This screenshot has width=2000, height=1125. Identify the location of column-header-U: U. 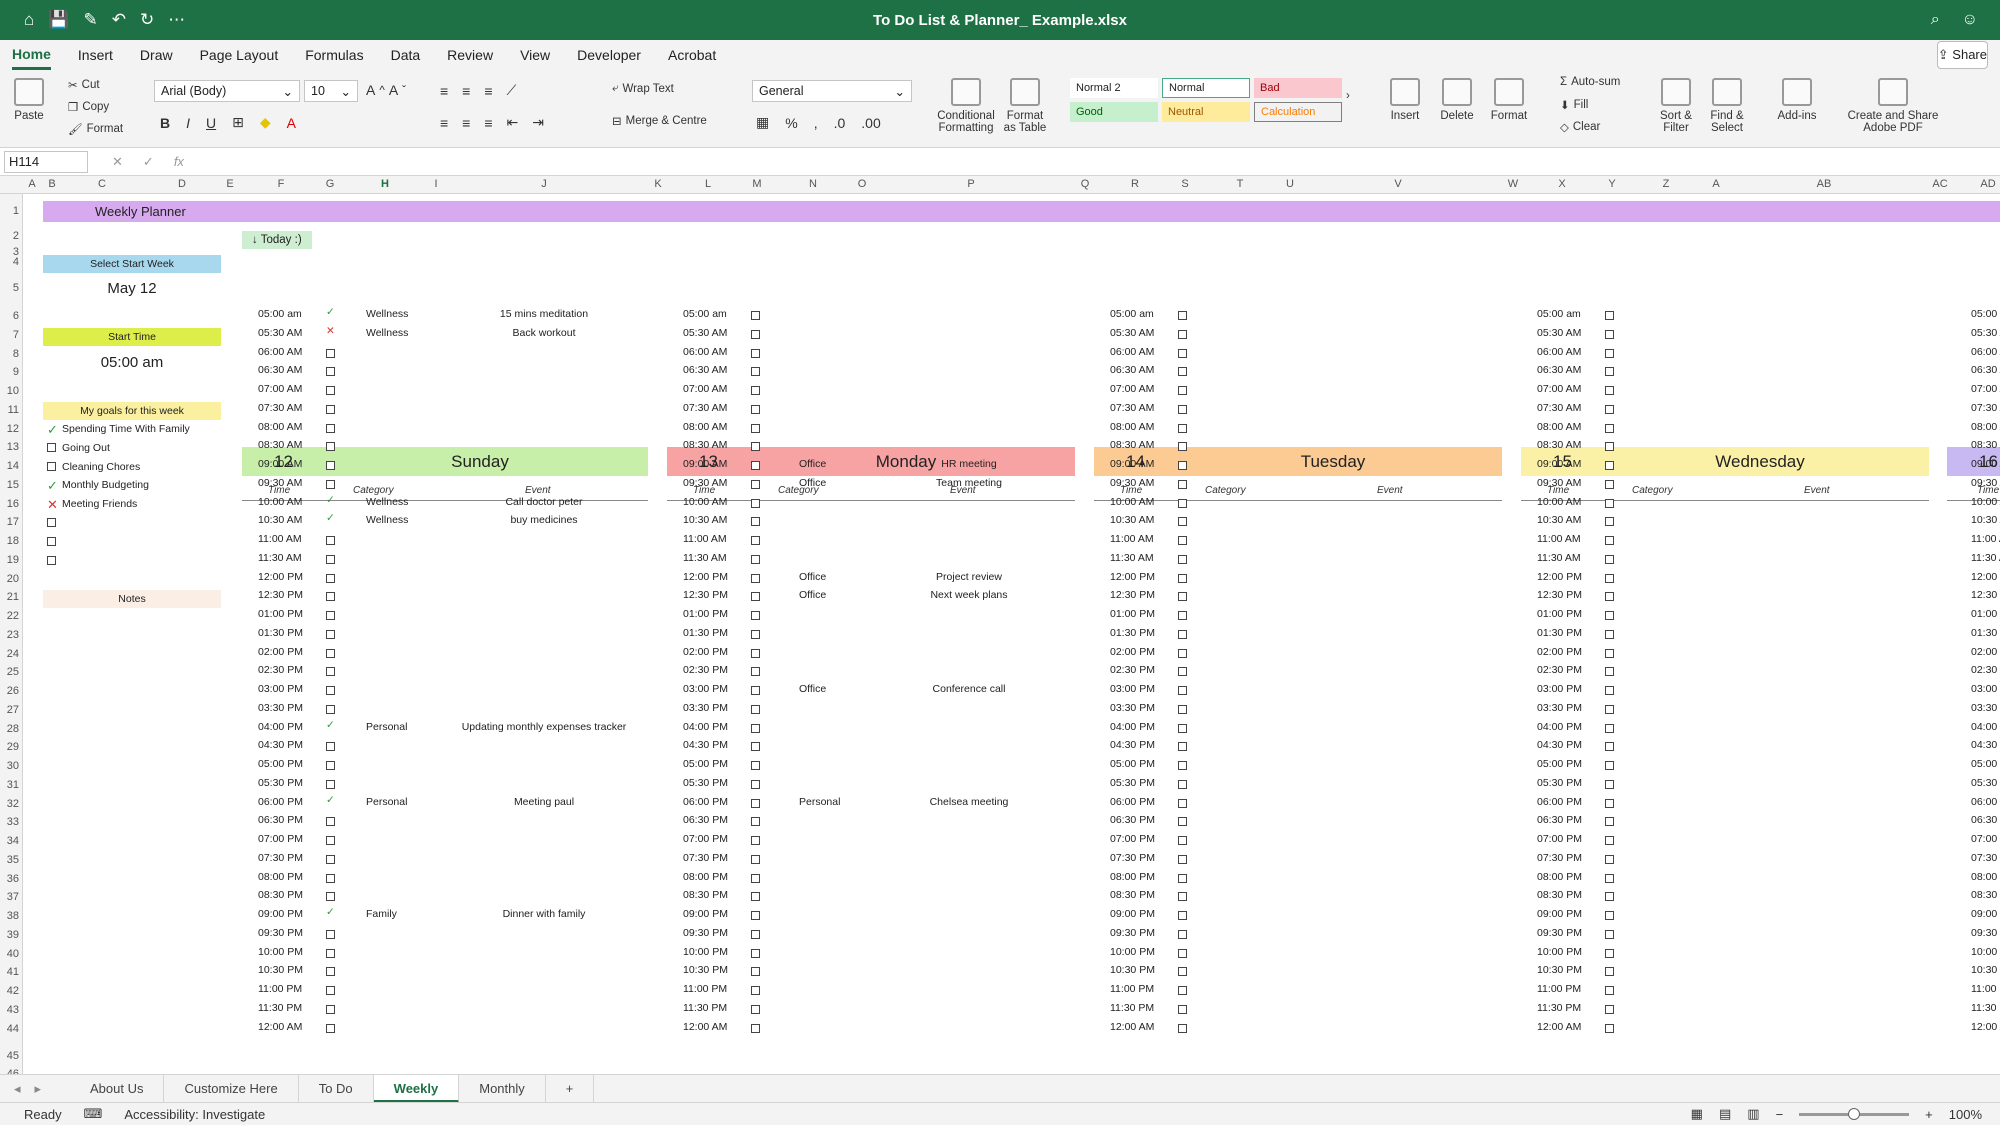
(1290, 184).